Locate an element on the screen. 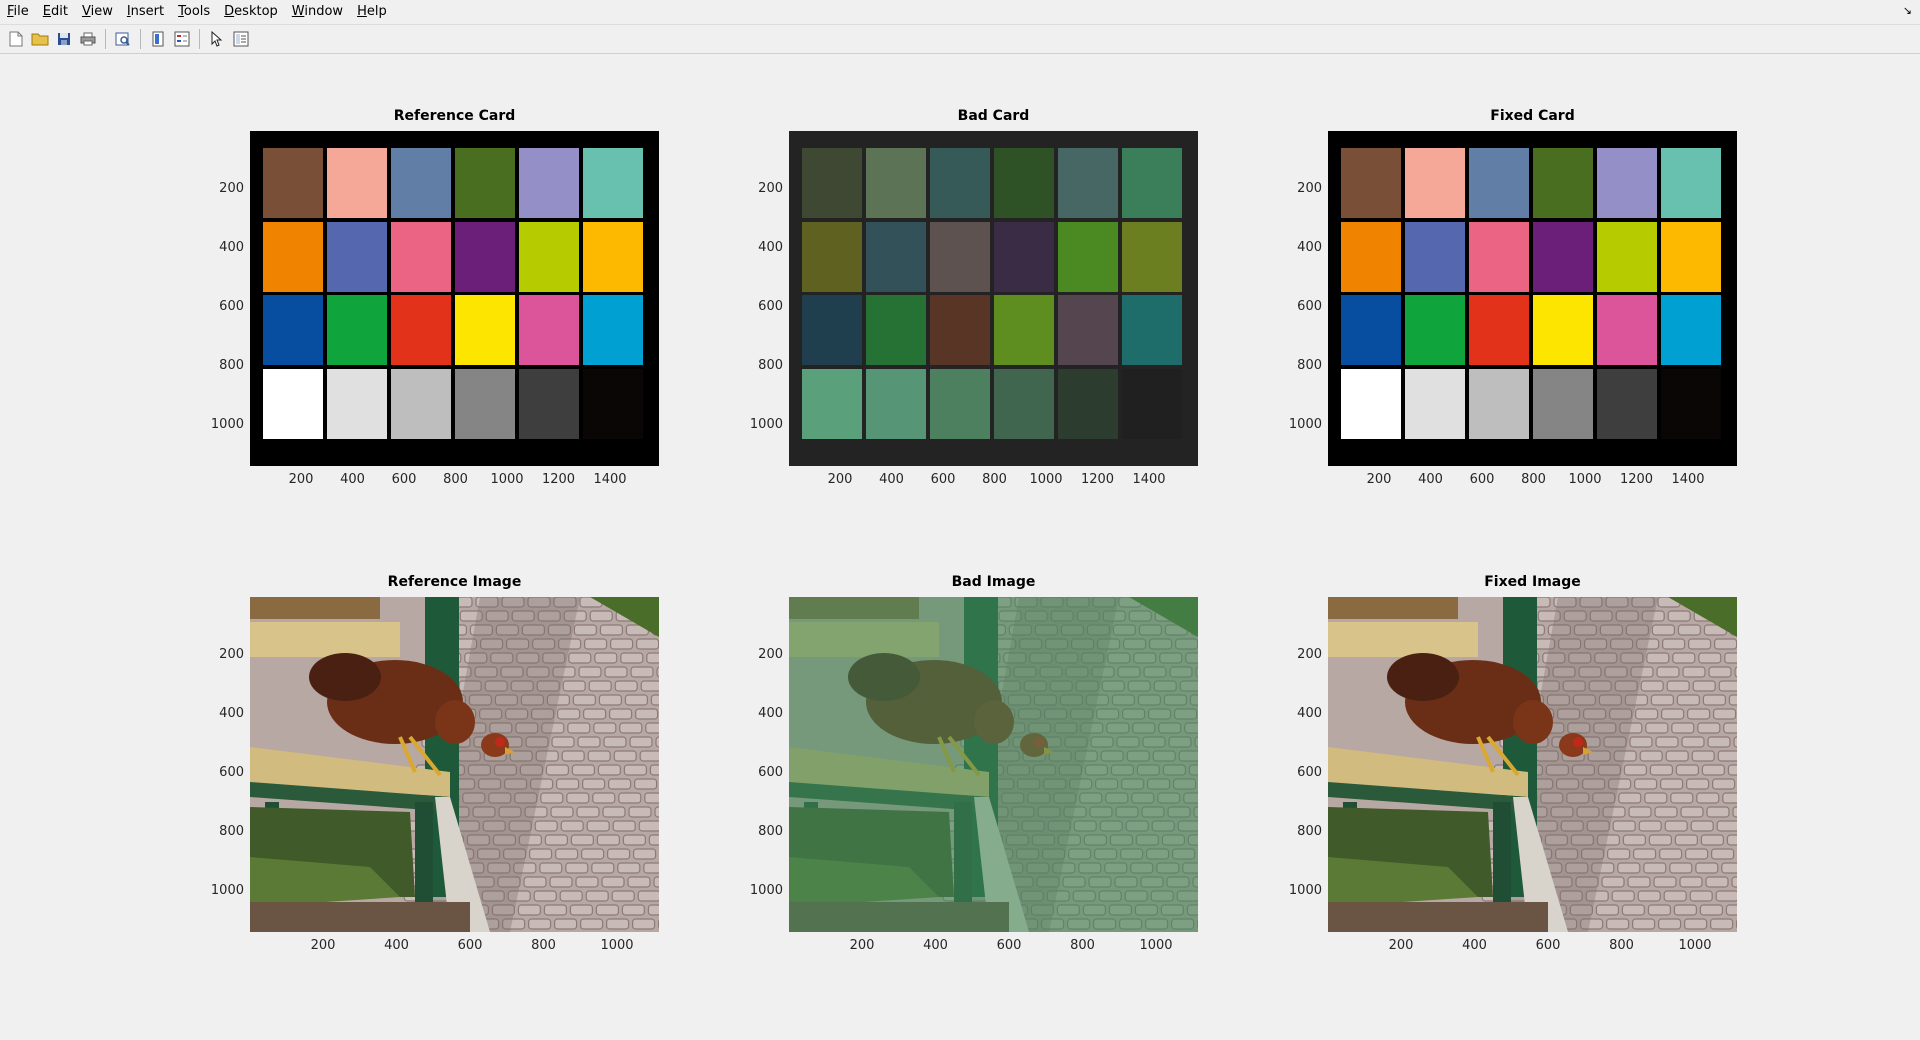 Image resolution: width=1920 pixels, height=1040 pixels. save-icon is located at coordinates (64, 39).